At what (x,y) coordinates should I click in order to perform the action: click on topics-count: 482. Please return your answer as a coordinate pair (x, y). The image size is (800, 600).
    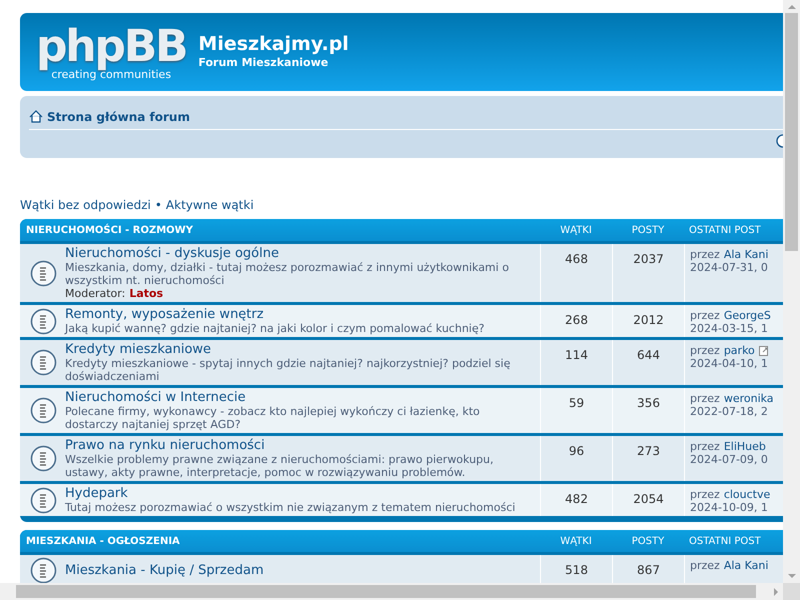
    Looking at the image, I should click on (576, 500).